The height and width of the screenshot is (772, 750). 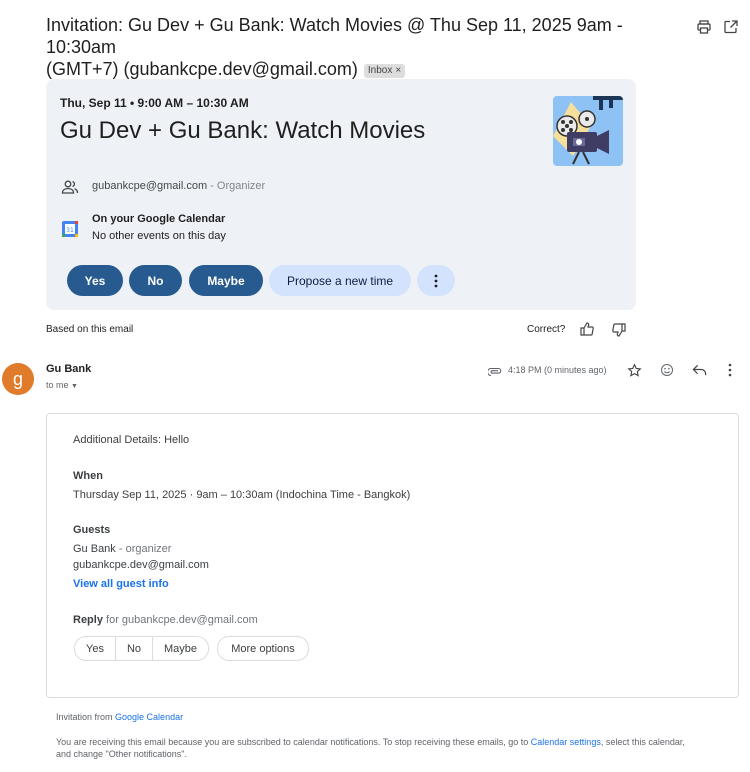 What do you see at coordinates (143, 549) in the screenshot?
I see `guest-role: - organizer` at bounding box center [143, 549].